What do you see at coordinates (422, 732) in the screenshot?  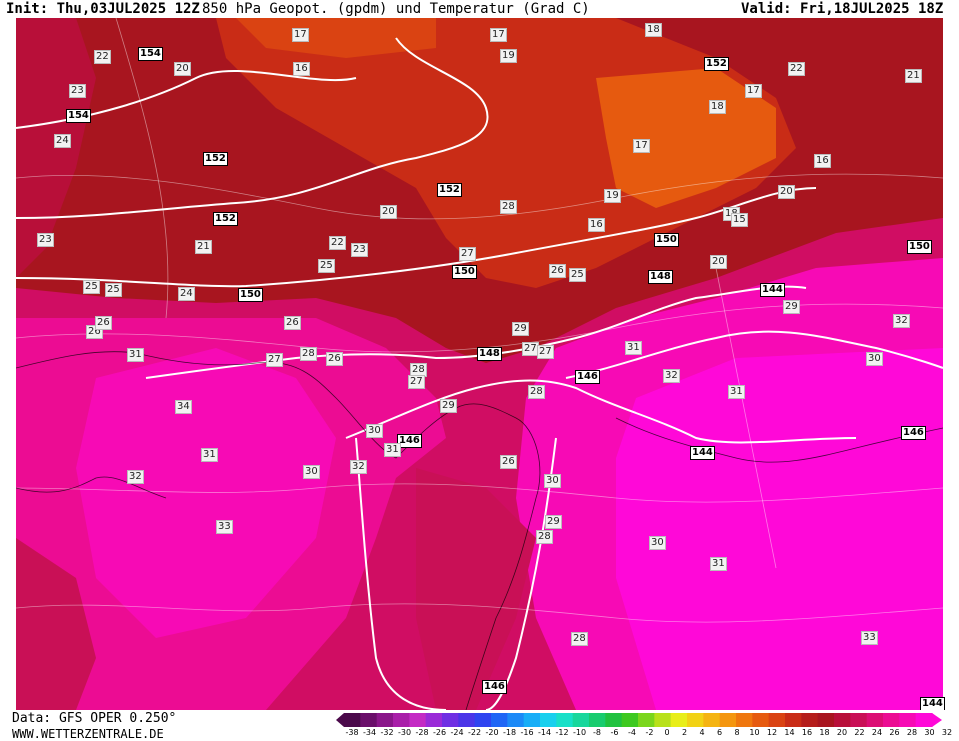 I see `colorbar-tick: -28` at bounding box center [422, 732].